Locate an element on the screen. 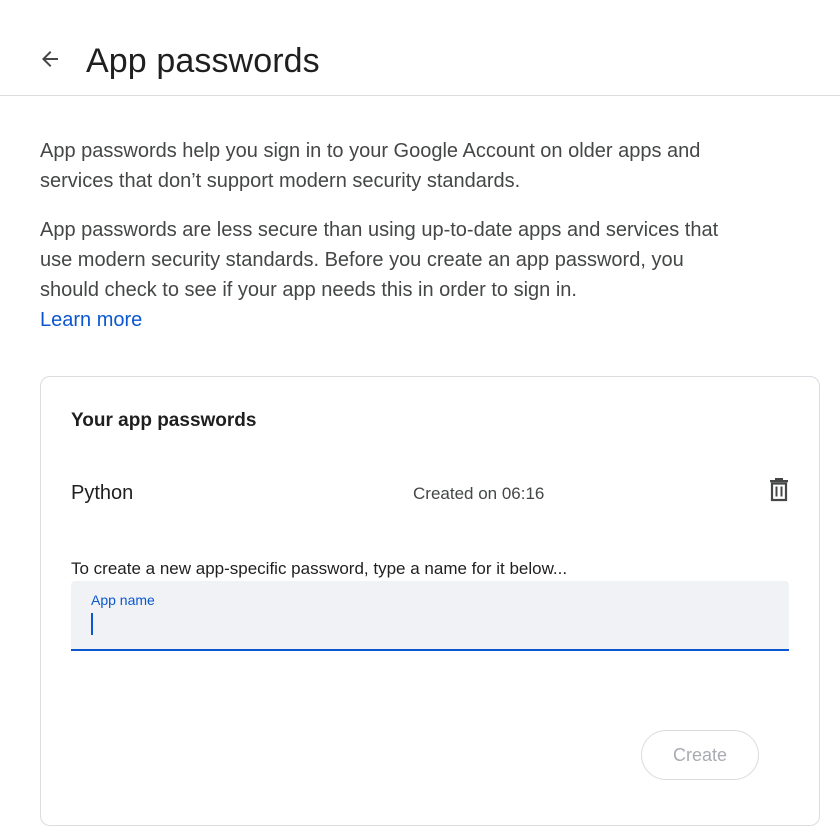  create-button: Create is located at coordinates (700, 755).